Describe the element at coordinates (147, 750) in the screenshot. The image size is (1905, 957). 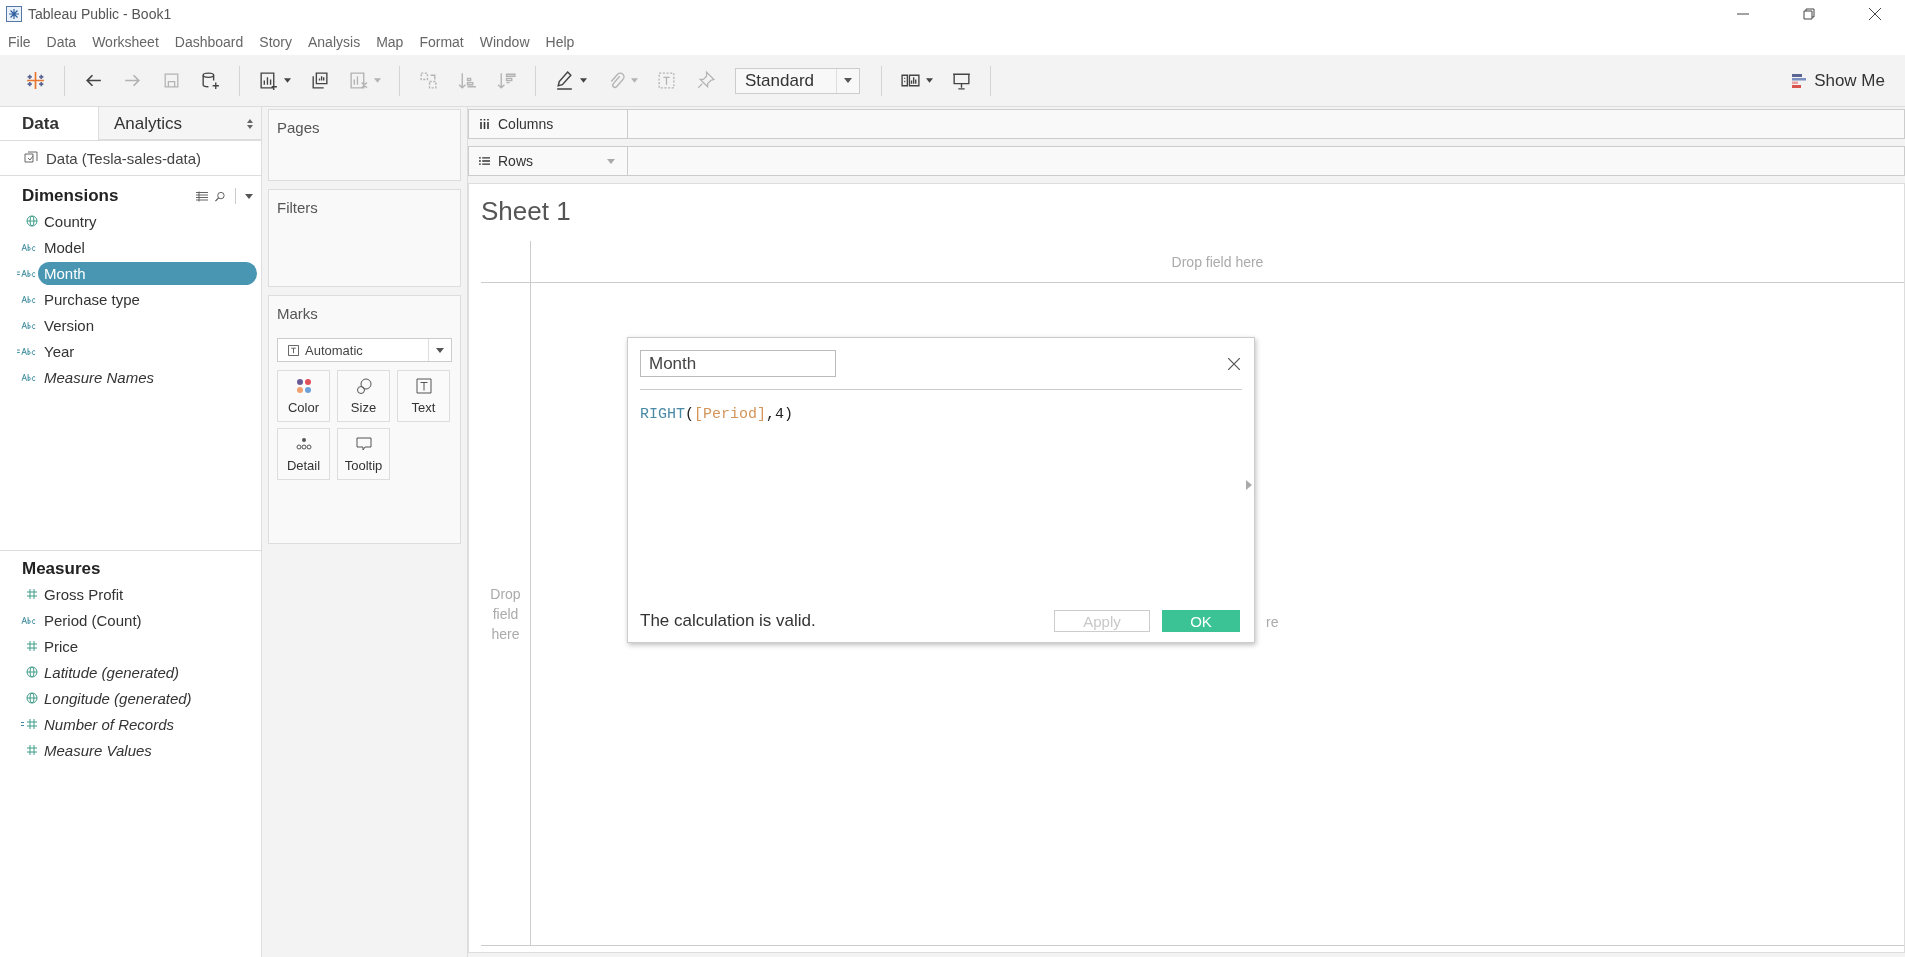
I see `field-pill: Measure Values` at that location.